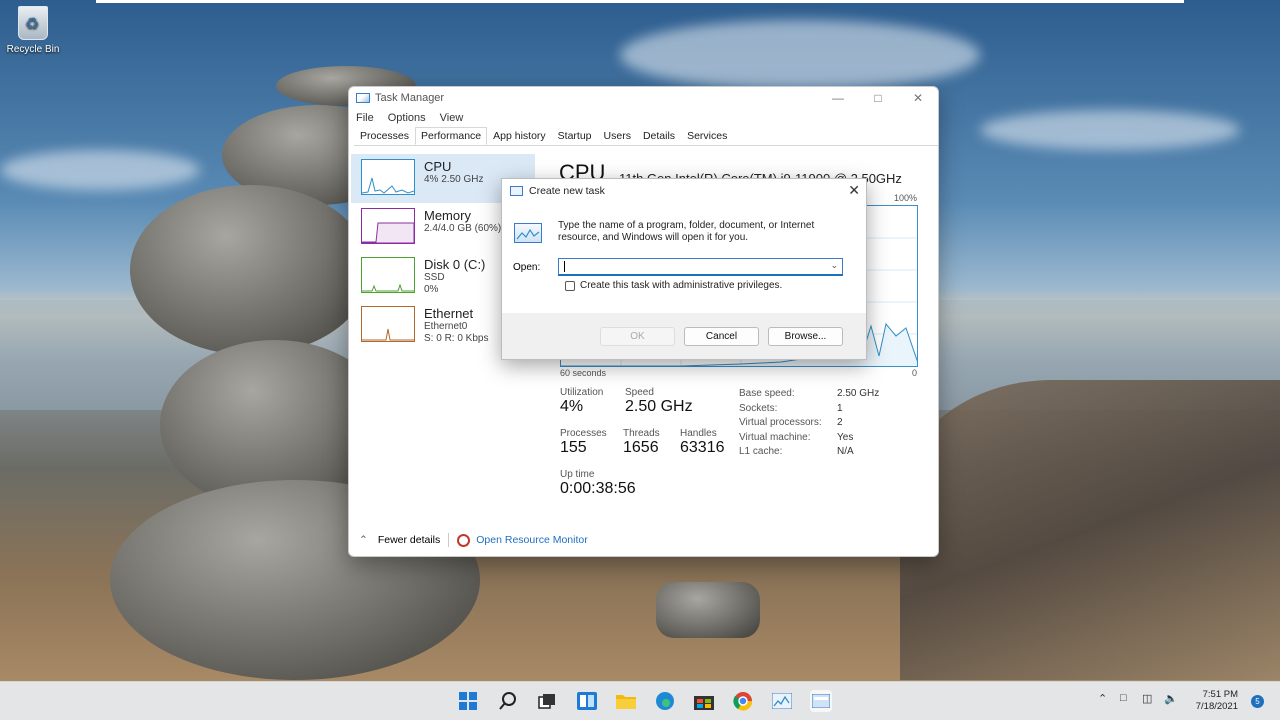 Image resolution: width=1280 pixels, height=720 pixels. What do you see at coordinates (384, 136) in the screenshot?
I see `tab-processes: Processes` at bounding box center [384, 136].